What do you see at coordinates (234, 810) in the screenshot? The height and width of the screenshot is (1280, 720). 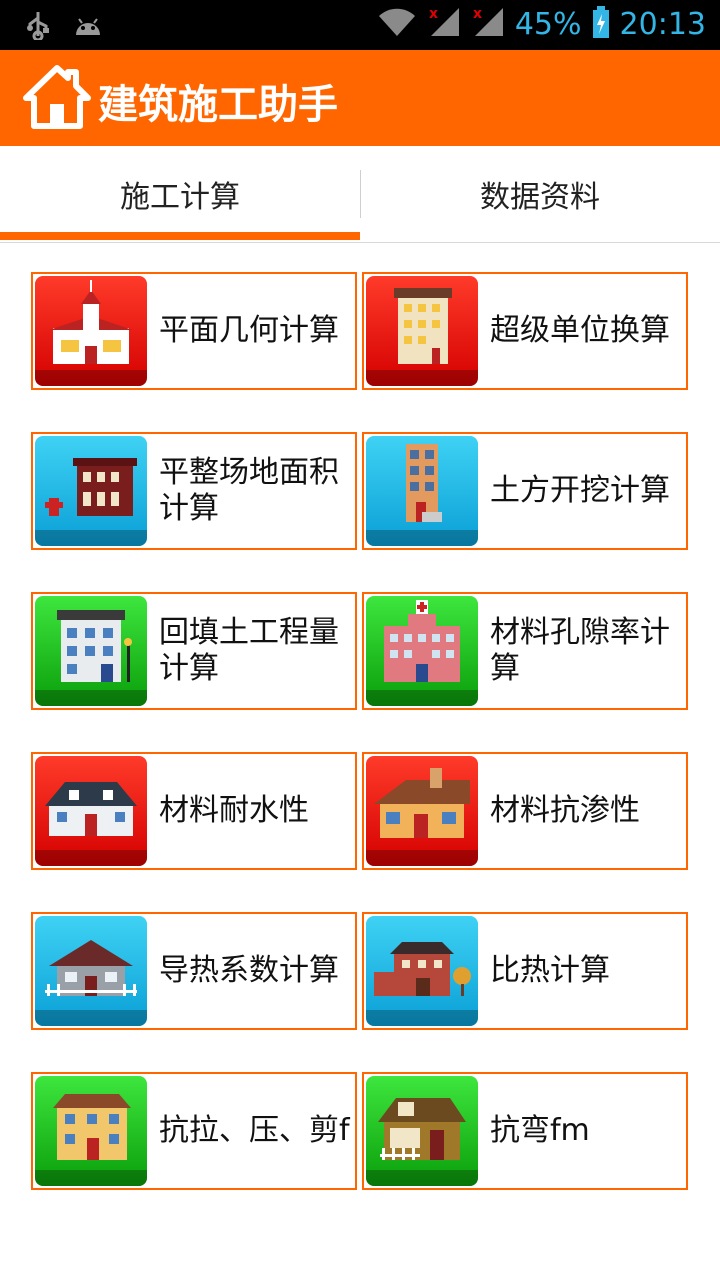 I see `grid-item-label: 材料耐水性` at bounding box center [234, 810].